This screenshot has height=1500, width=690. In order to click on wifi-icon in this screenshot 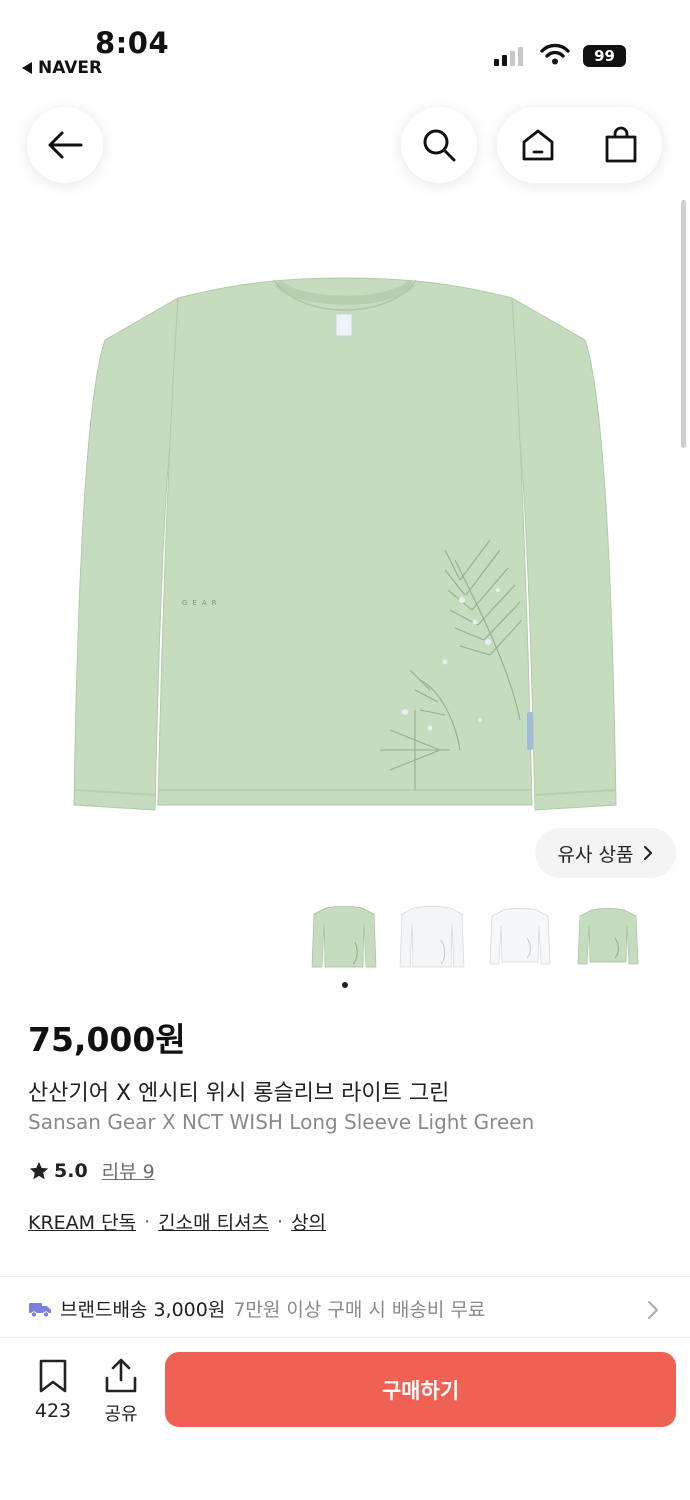, I will do `click(555, 56)`.